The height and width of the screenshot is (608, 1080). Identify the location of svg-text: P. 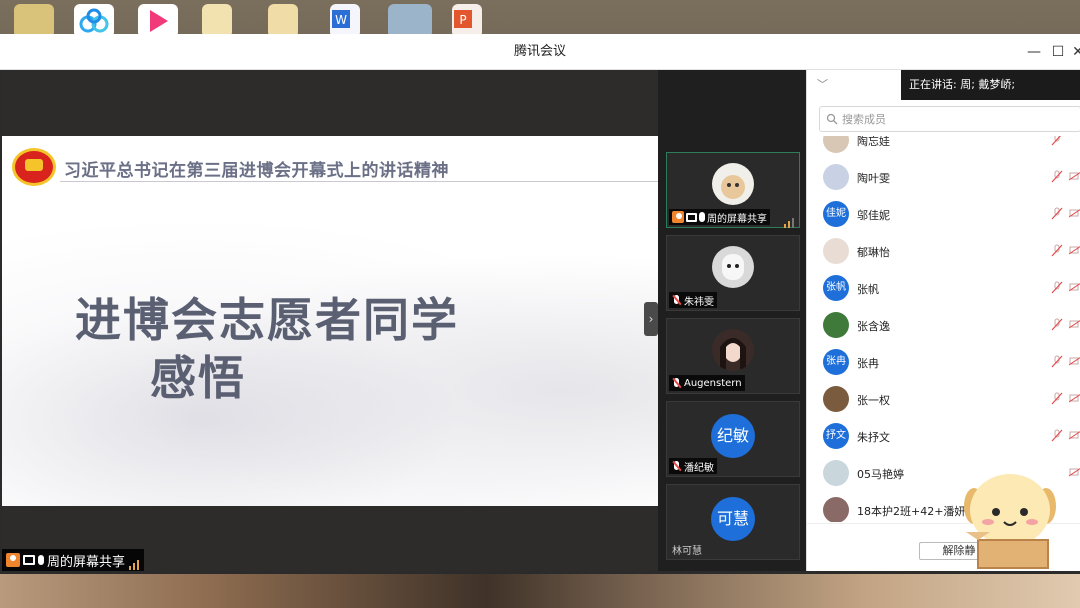
(462, 20).